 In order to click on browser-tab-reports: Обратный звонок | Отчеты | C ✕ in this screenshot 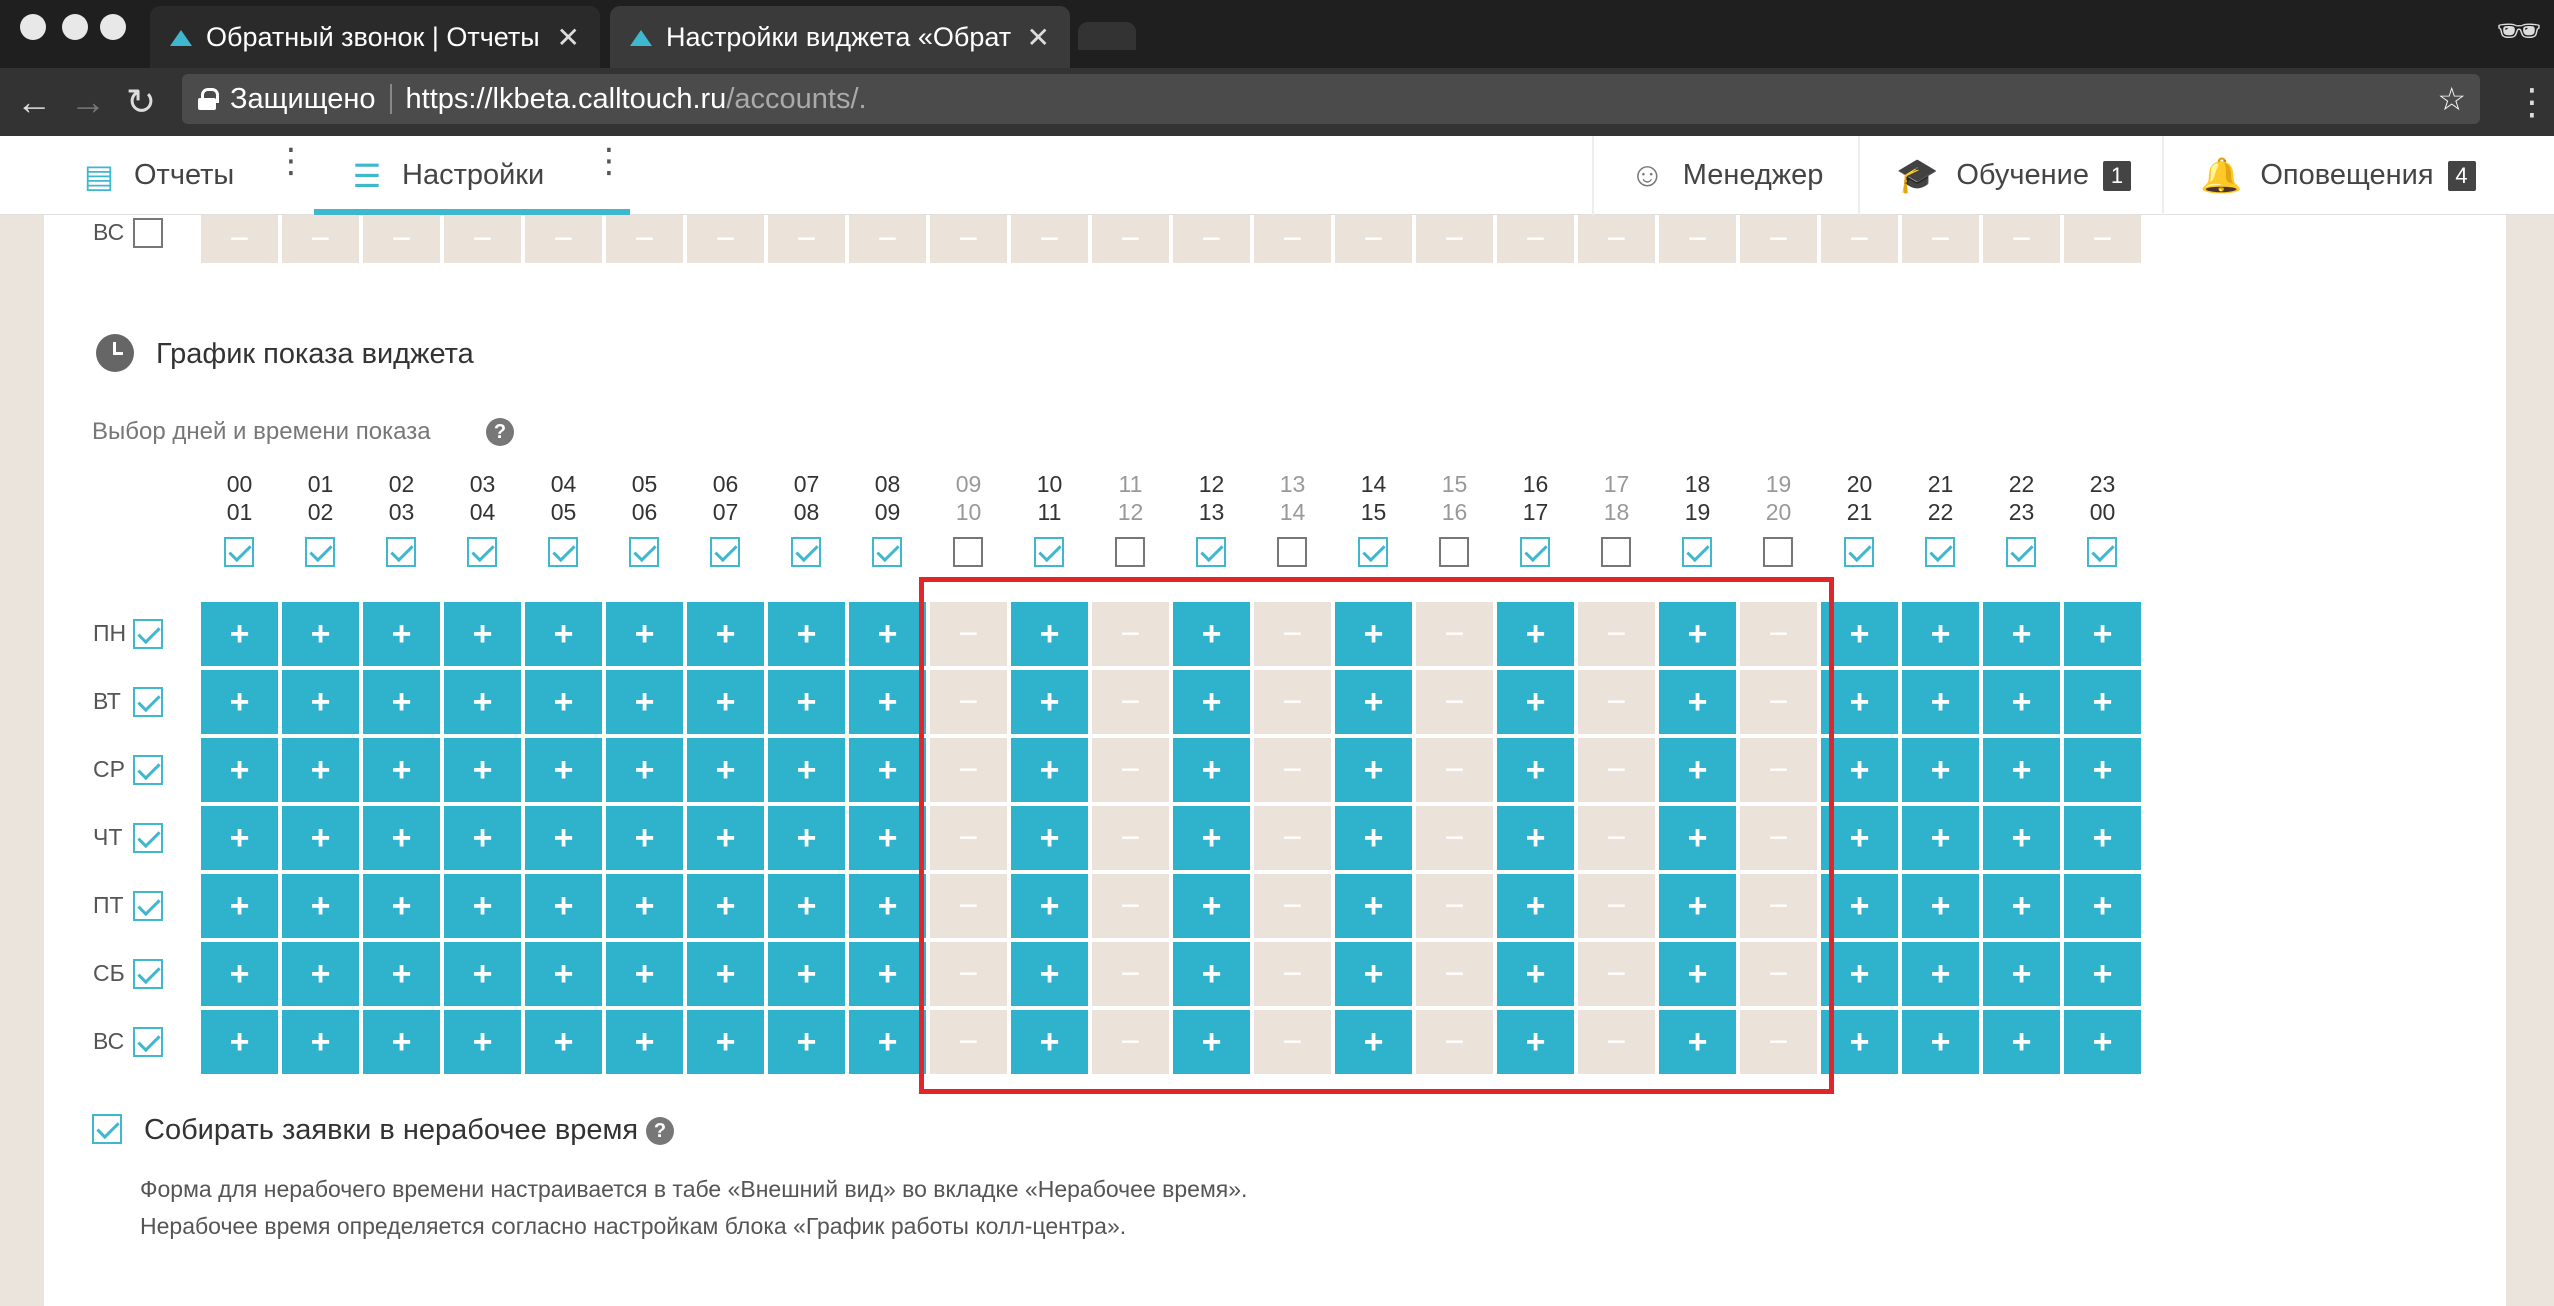, I will do `click(375, 37)`.